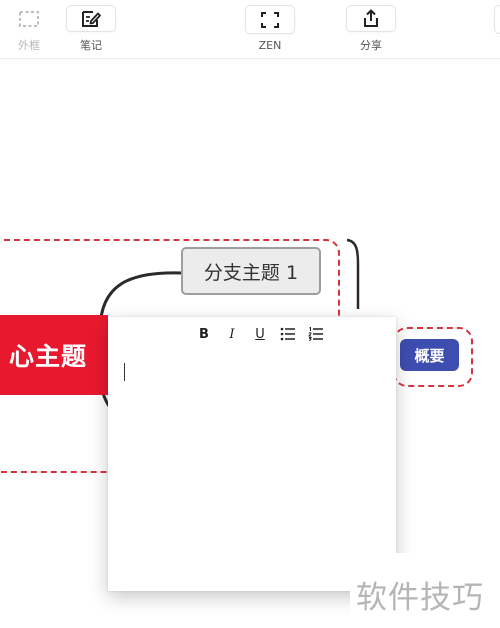  I want to click on boundary-button, so click(29, 18).